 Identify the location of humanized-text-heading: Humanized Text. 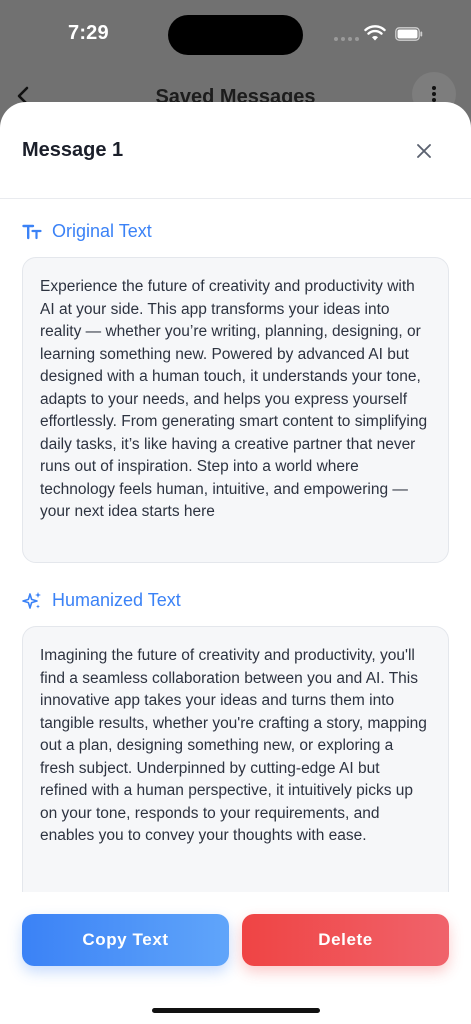
(101, 600).